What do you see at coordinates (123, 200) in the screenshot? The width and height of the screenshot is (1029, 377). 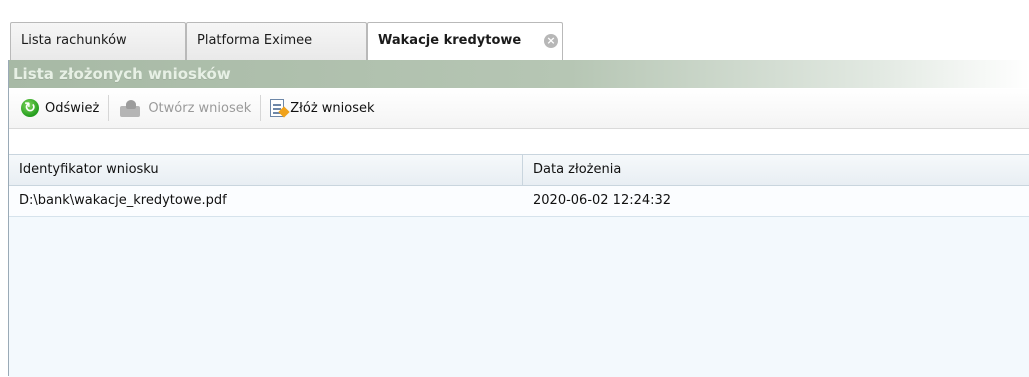 I see `cell-request-id: D:\bank\wakacje_kredytowe.pdf` at bounding box center [123, 200].